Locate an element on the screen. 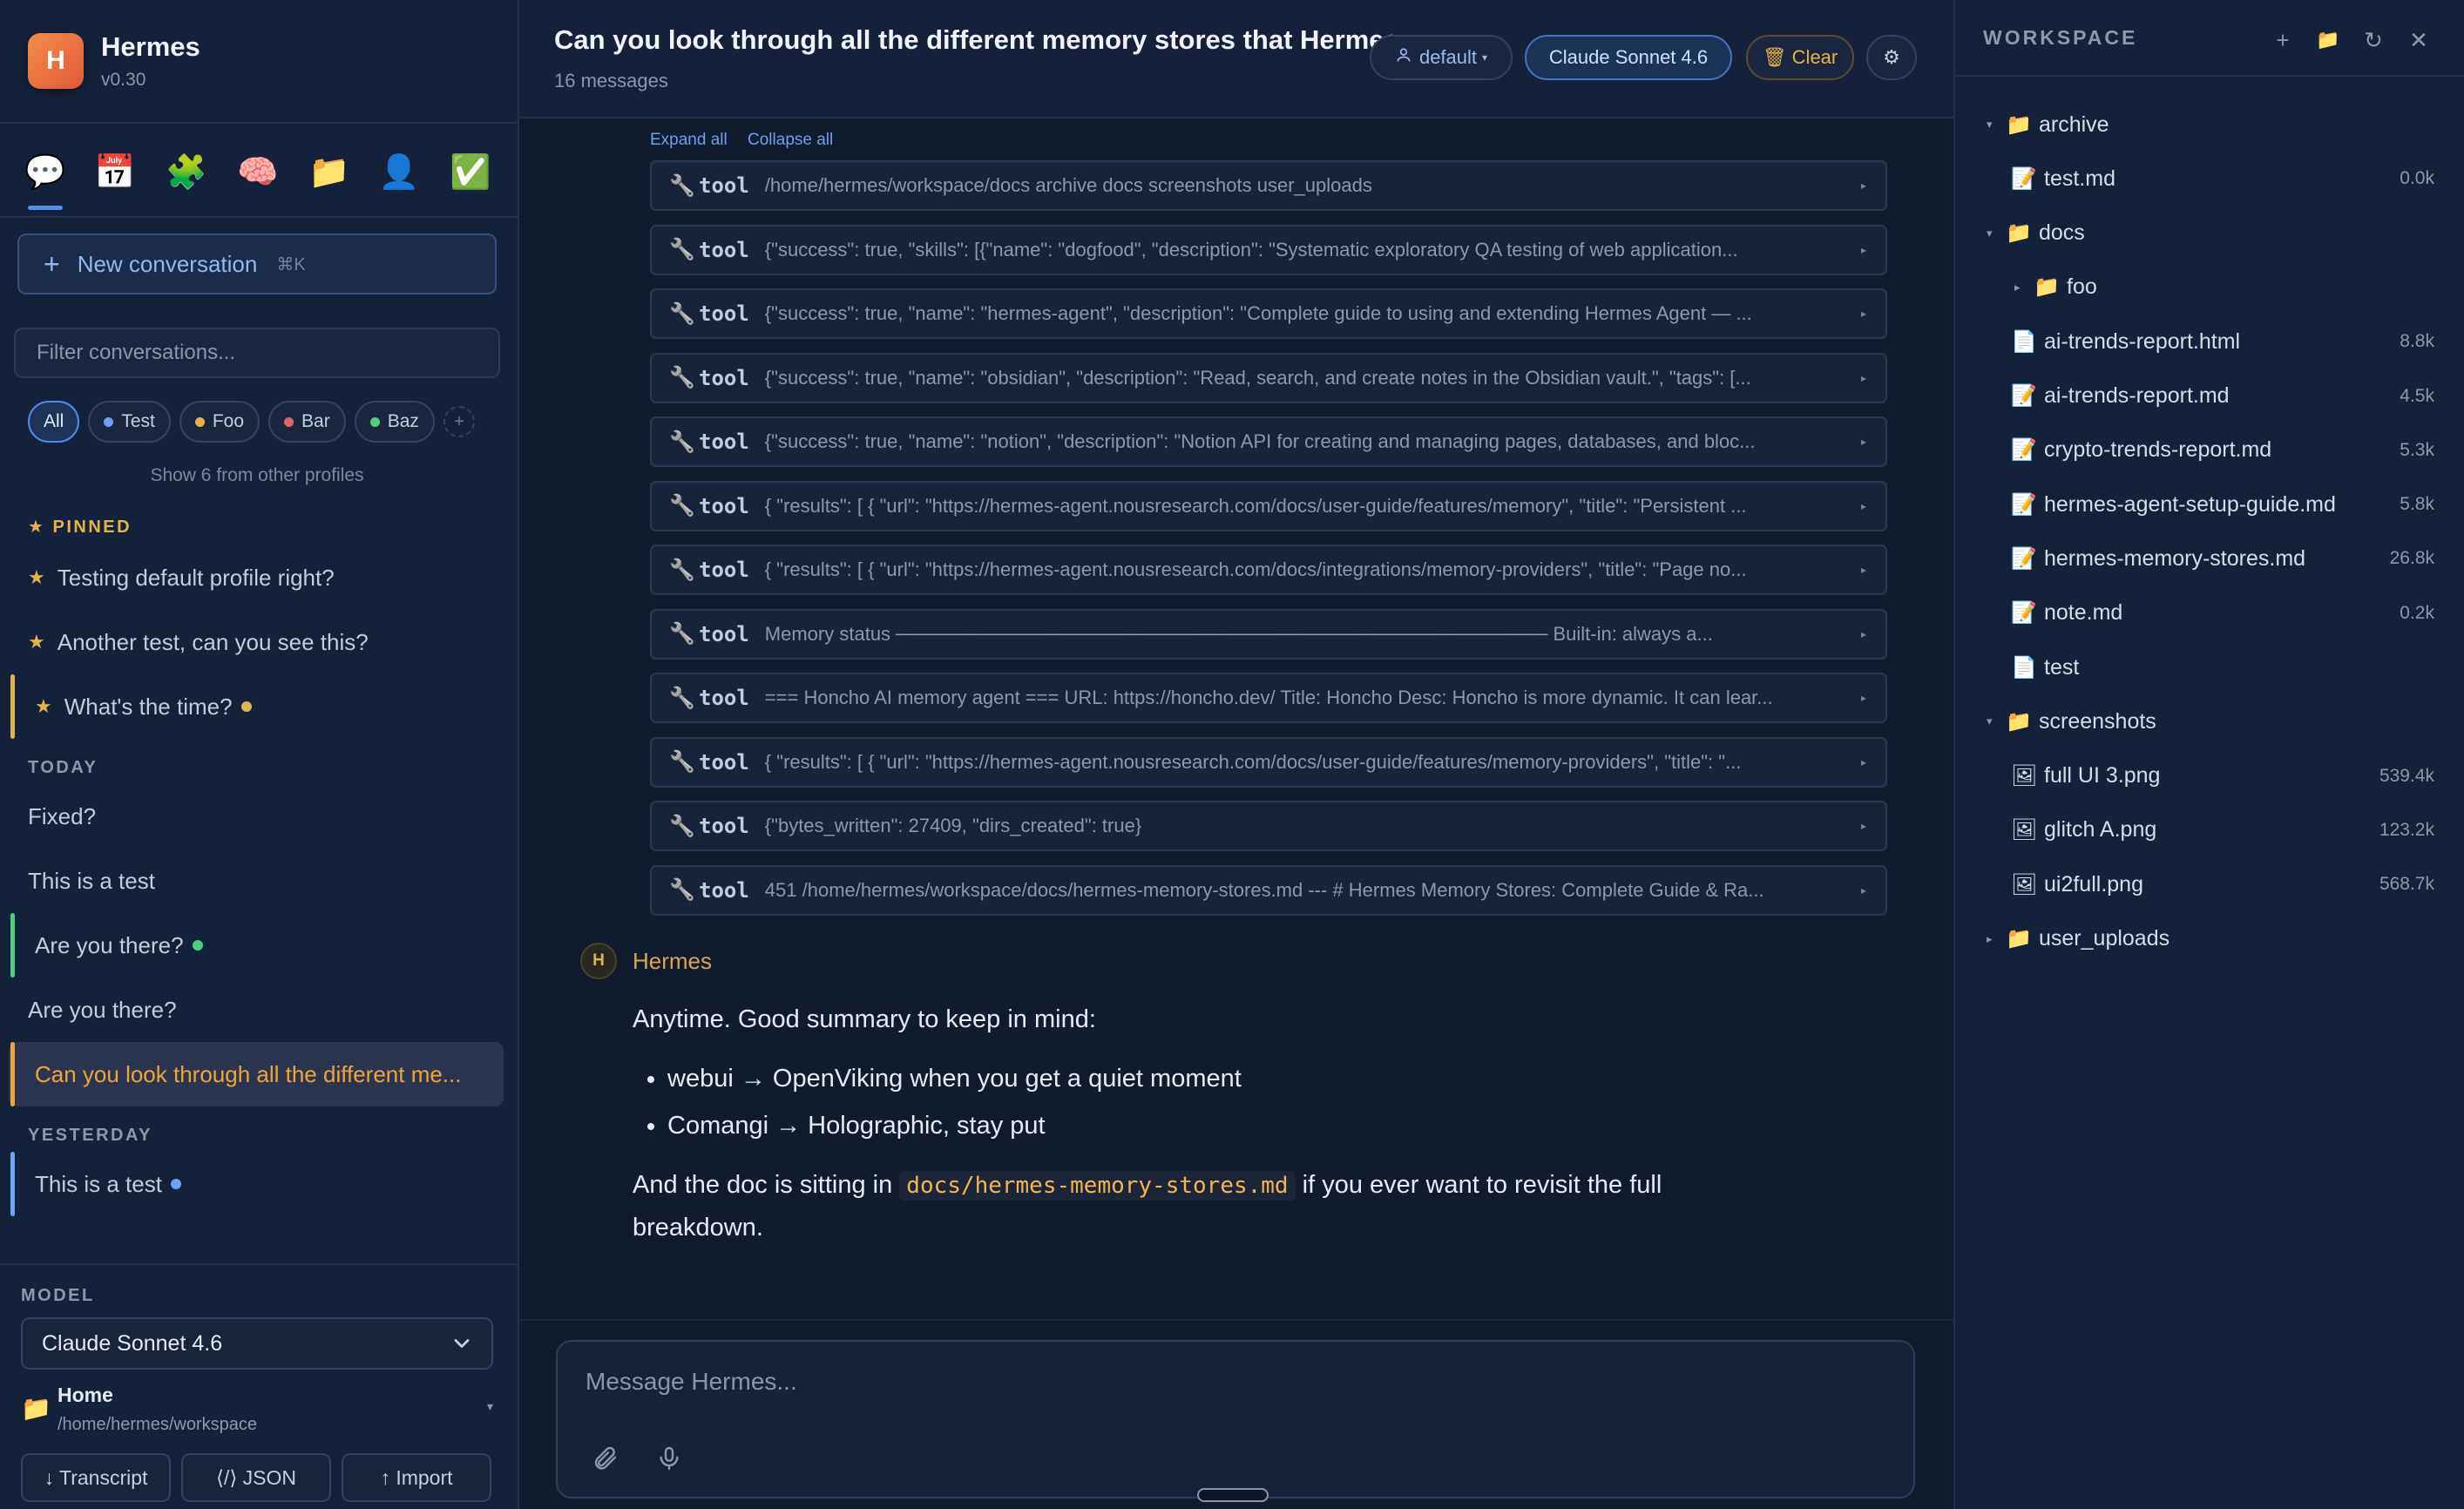  nav-tasks-icon: ✅ is located at coordinates (470, 172).